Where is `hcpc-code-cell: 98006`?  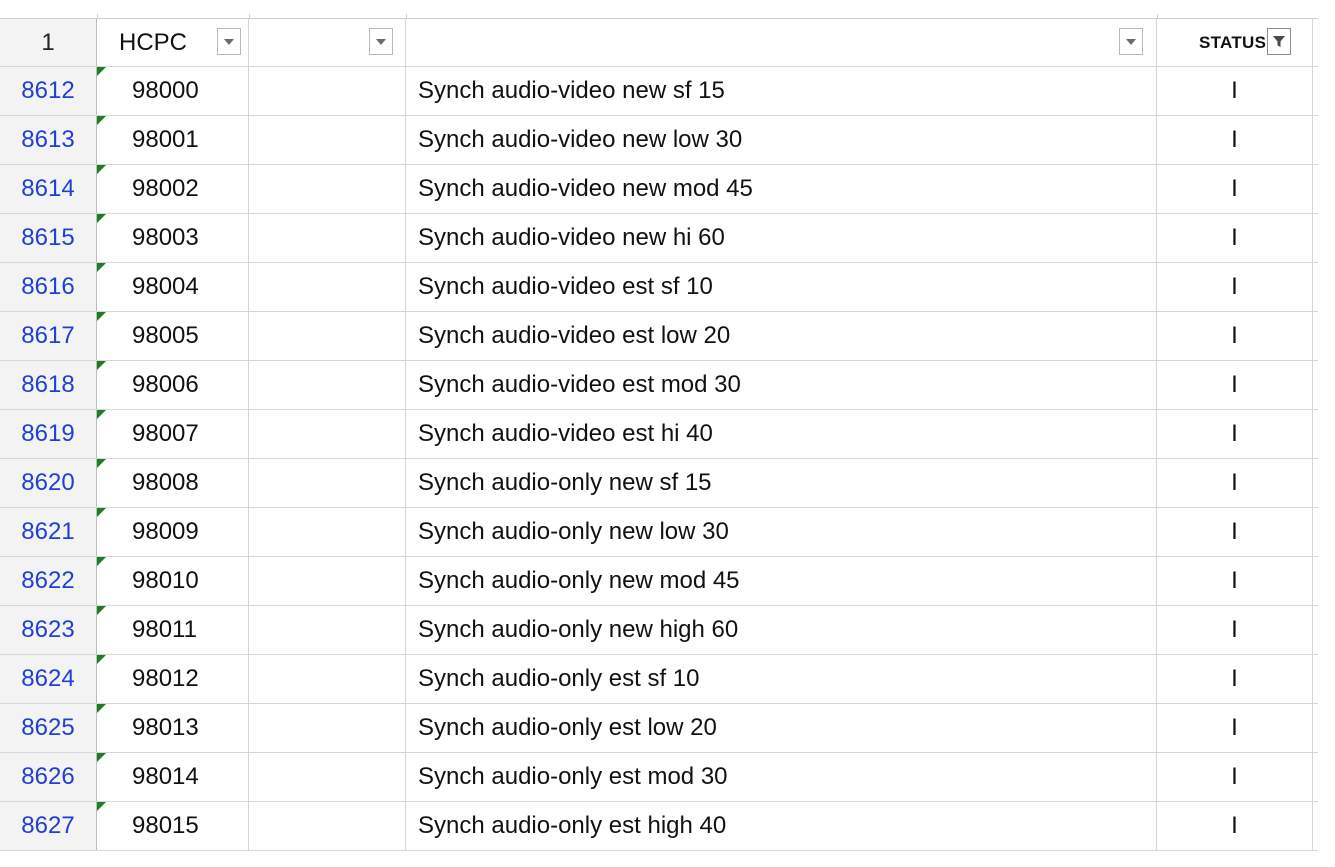 hcpc-code-cell: 98006 is located at coordinates (173, 385).